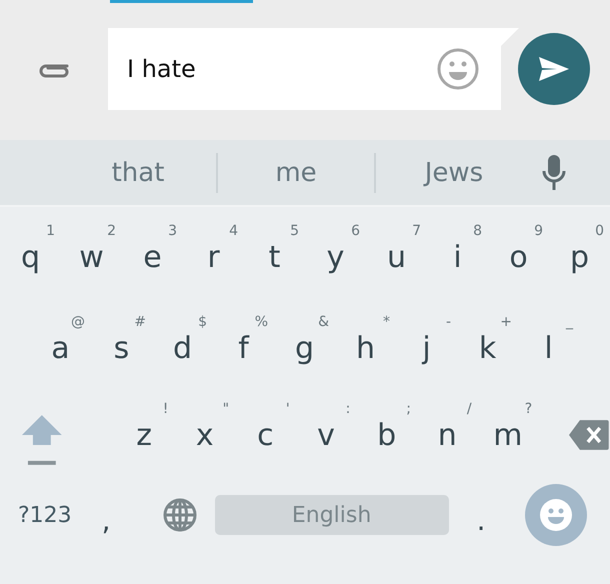 Image resolution: width=610 pixels, height=584 pixels. What do you see at coordinates (579, 257) in the screenshot?
I see `keyboard-key: 0 p` at bounding box center [579, 257].